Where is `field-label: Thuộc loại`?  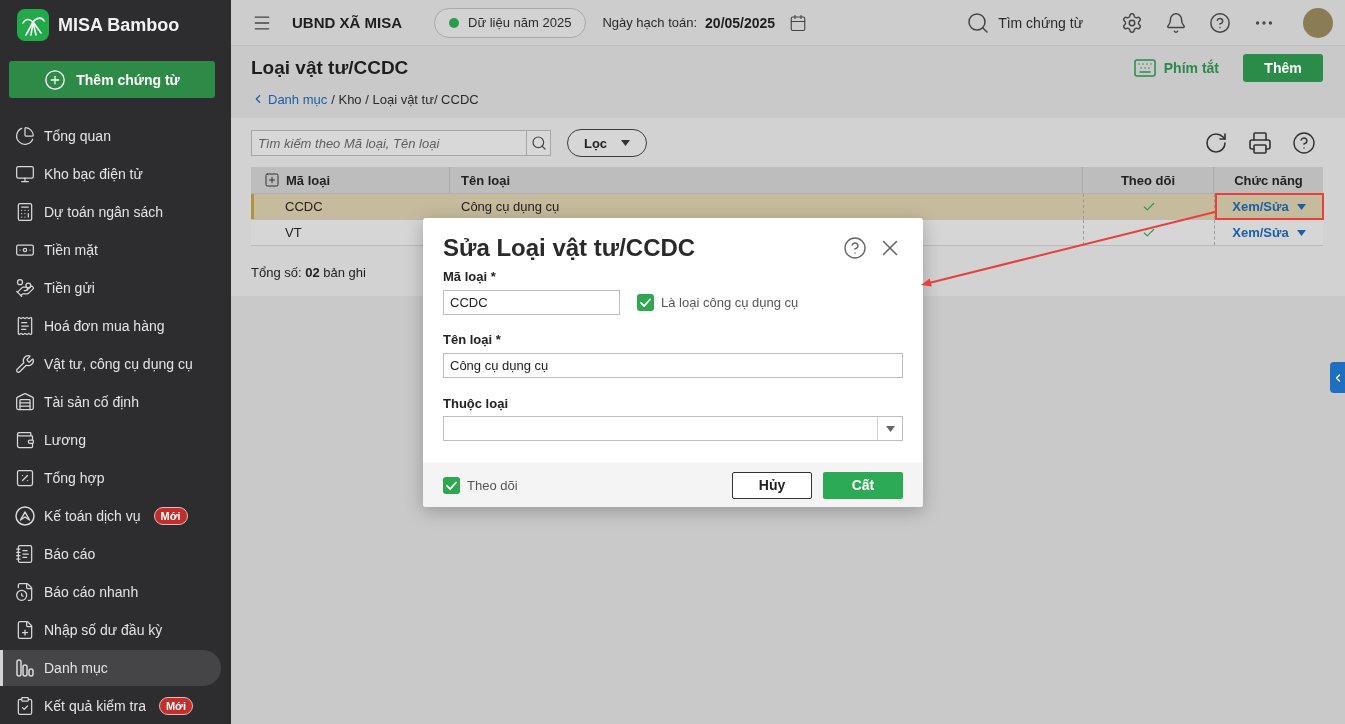
field-label: Thuộc loại is located at coordinates (476, 404).